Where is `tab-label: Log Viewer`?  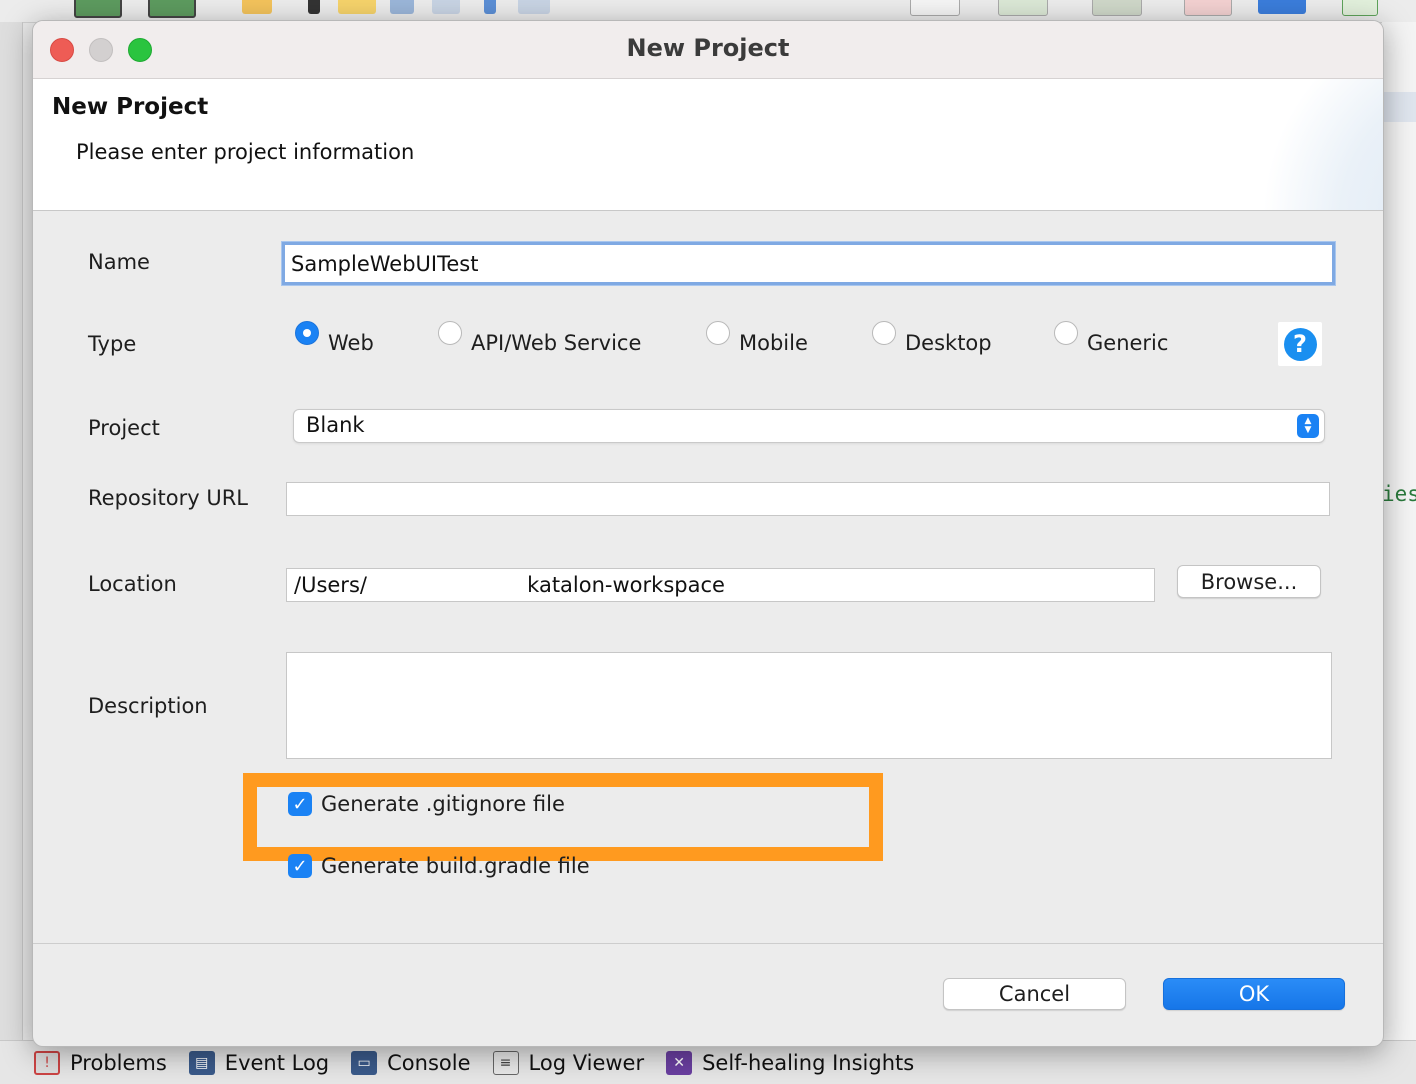 tab-label: Log Viewer is located at coordinates (586, 1062).